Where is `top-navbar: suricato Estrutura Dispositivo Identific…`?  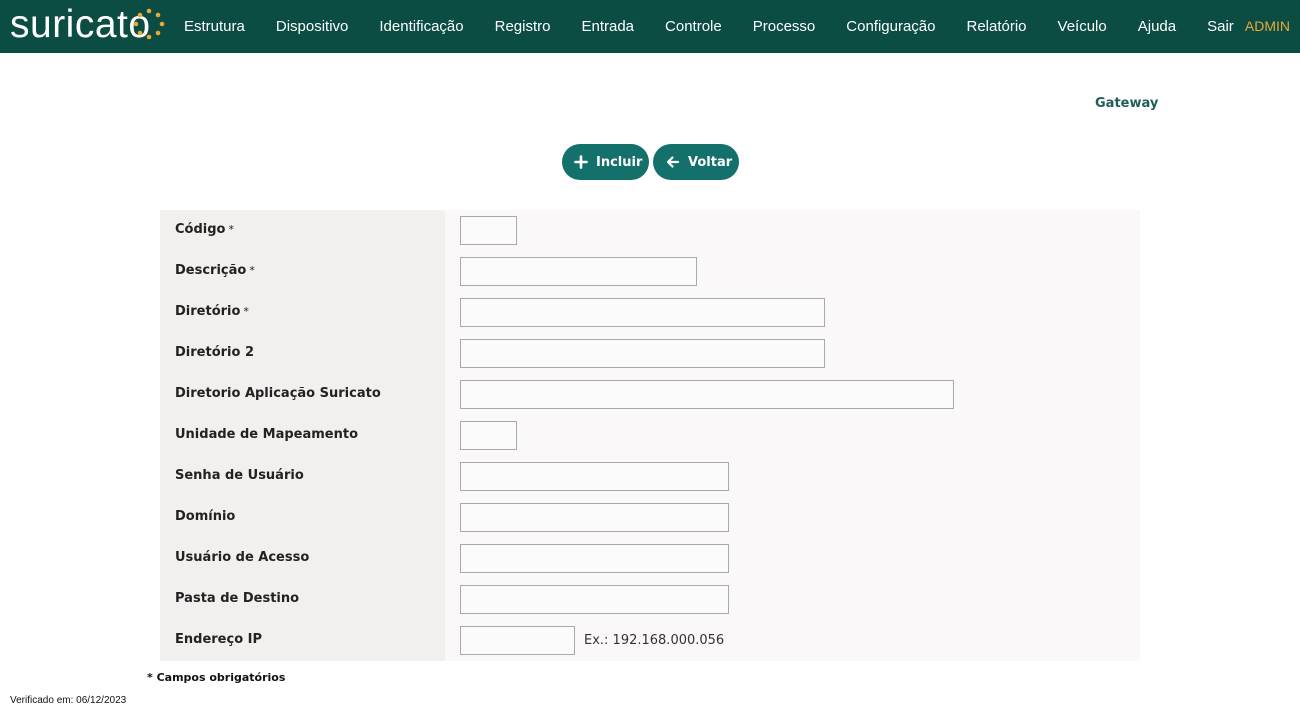 top-navbar: suricato Estrutura Dispositivo Identific… is located at coordinates (650, 26).